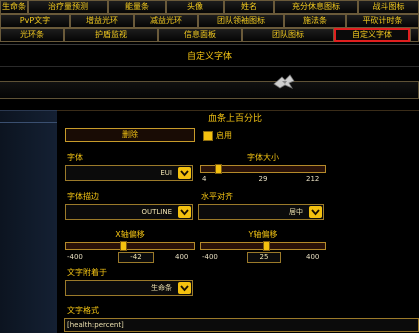 This screenshot has height=333, width=419. I want to click on font-size-value: 29, so click(263, 179).